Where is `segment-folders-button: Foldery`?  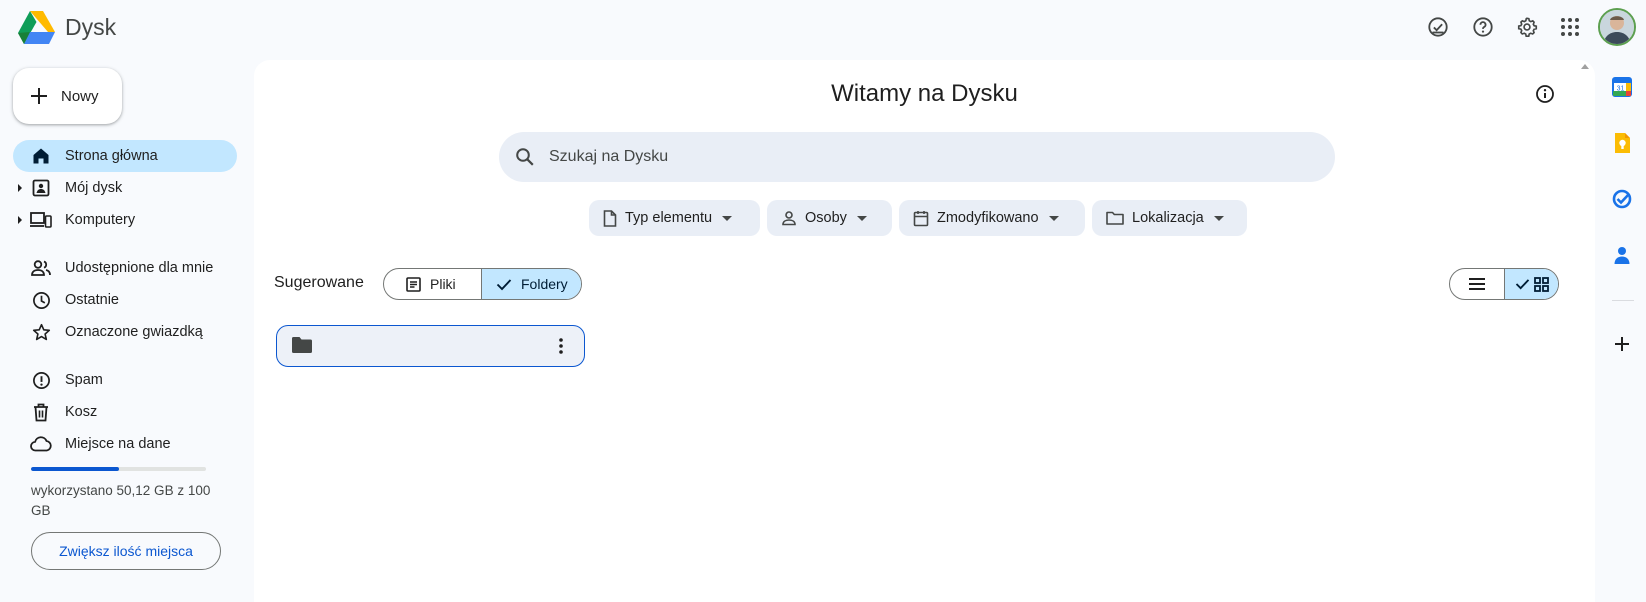 segment-folders-button: Foldery is located at coordinates (531, 284).